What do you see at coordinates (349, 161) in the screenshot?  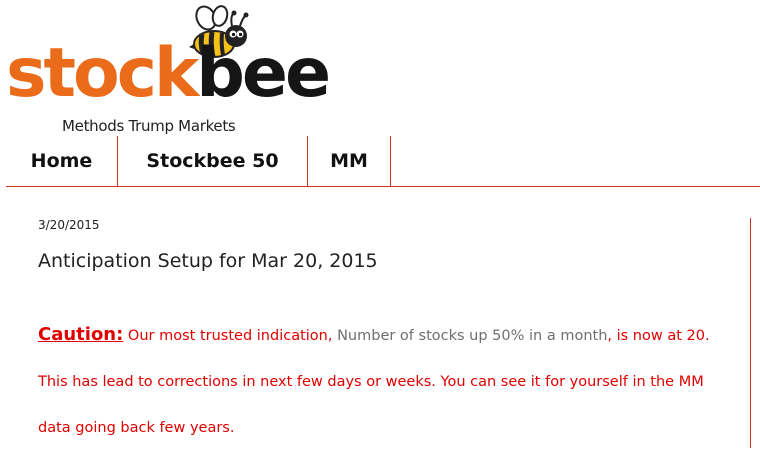 I see `nav-item-mm: MM` at bounding box center [349, 161].